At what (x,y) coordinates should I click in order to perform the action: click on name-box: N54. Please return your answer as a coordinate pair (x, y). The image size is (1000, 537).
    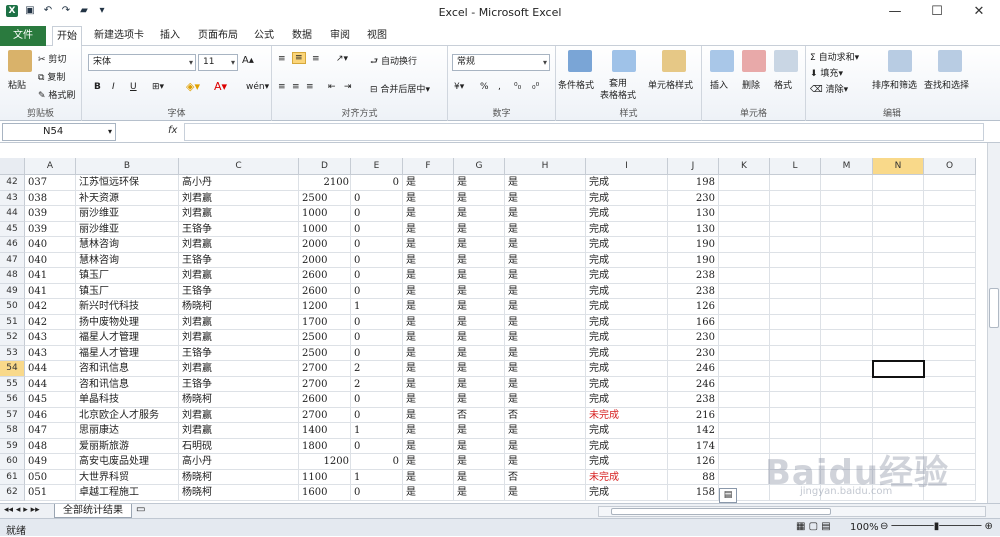
    Looking at the image, I should click on (59, 132).